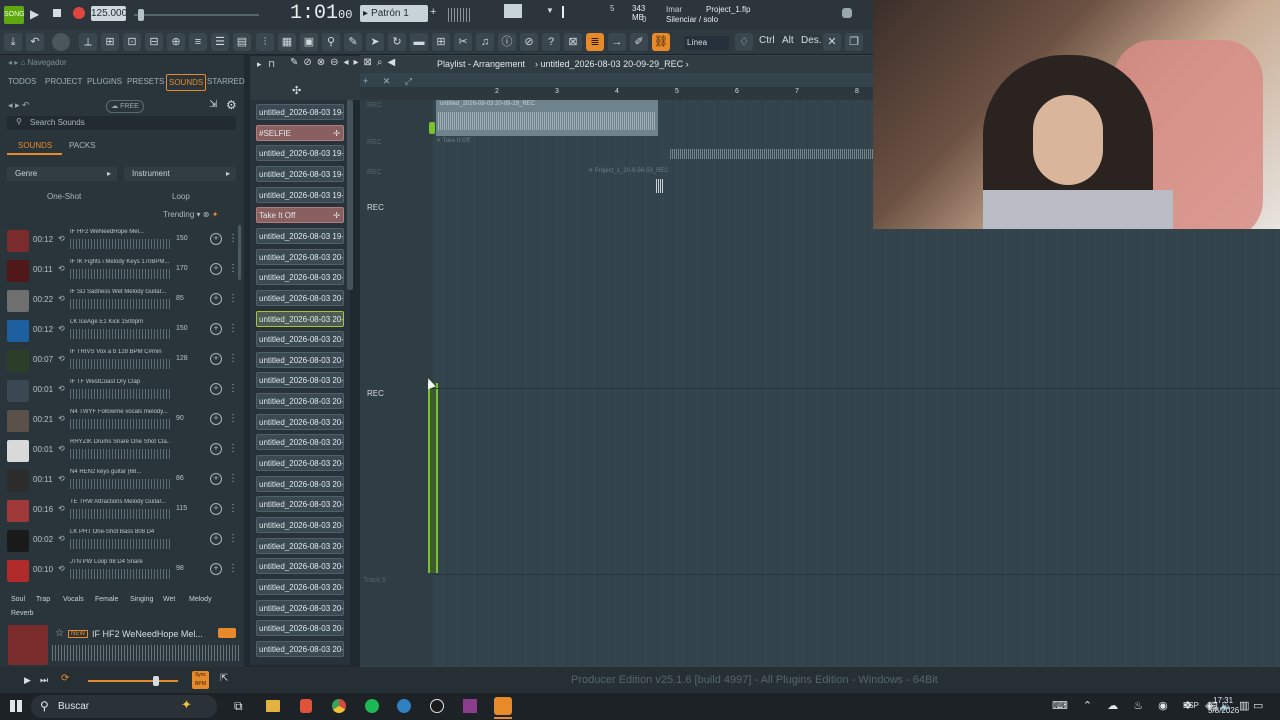 The height and width of the screenshot is (720, 1280). Describe the element at coordinates (353, 42) in the screenshot. I see `paint-icon: ✎` at that location.